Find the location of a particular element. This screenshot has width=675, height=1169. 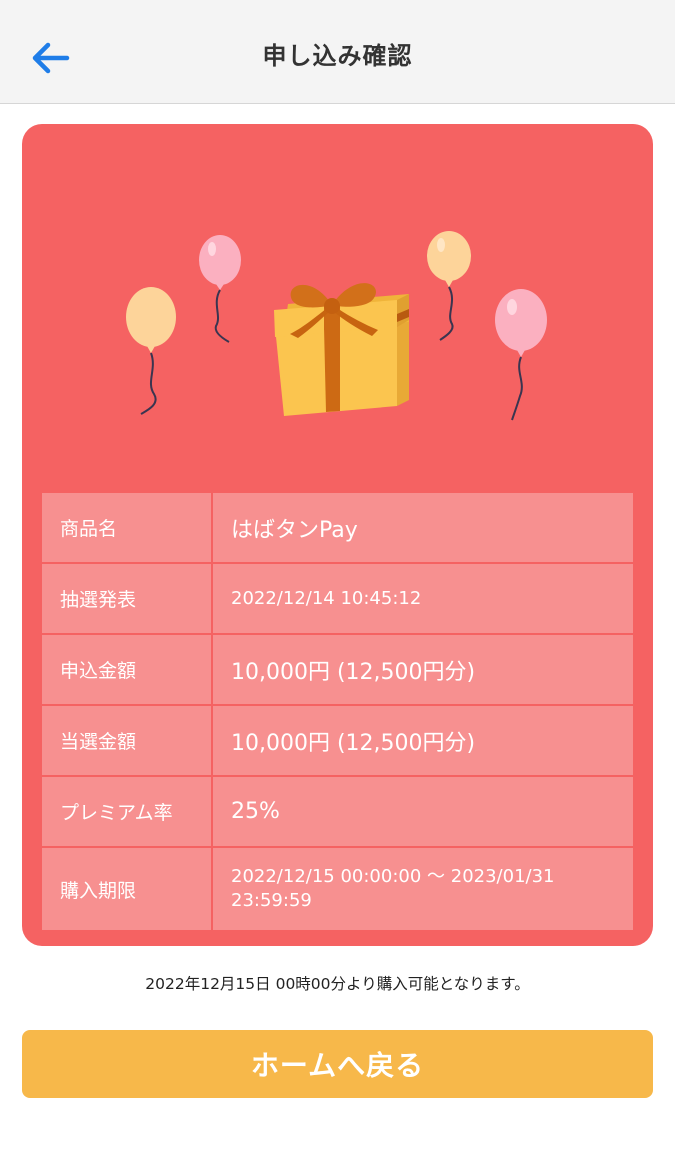

app-header: 申し込み確認 is located at coordinates (337, 52).